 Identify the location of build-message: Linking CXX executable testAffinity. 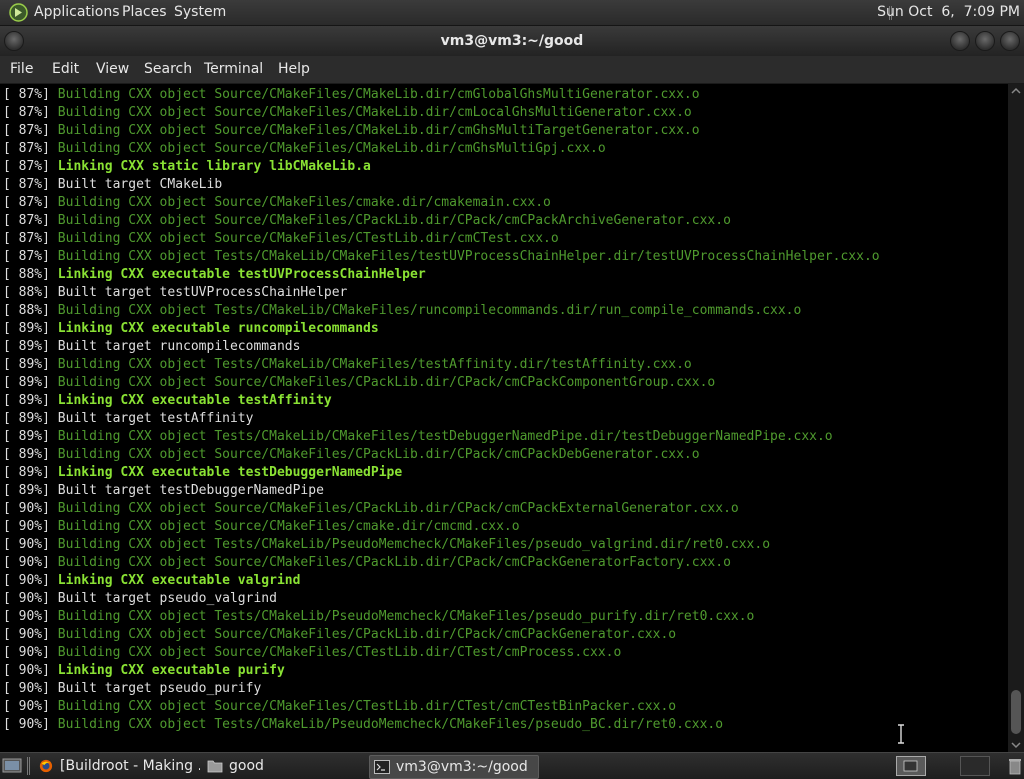
(194, 400).